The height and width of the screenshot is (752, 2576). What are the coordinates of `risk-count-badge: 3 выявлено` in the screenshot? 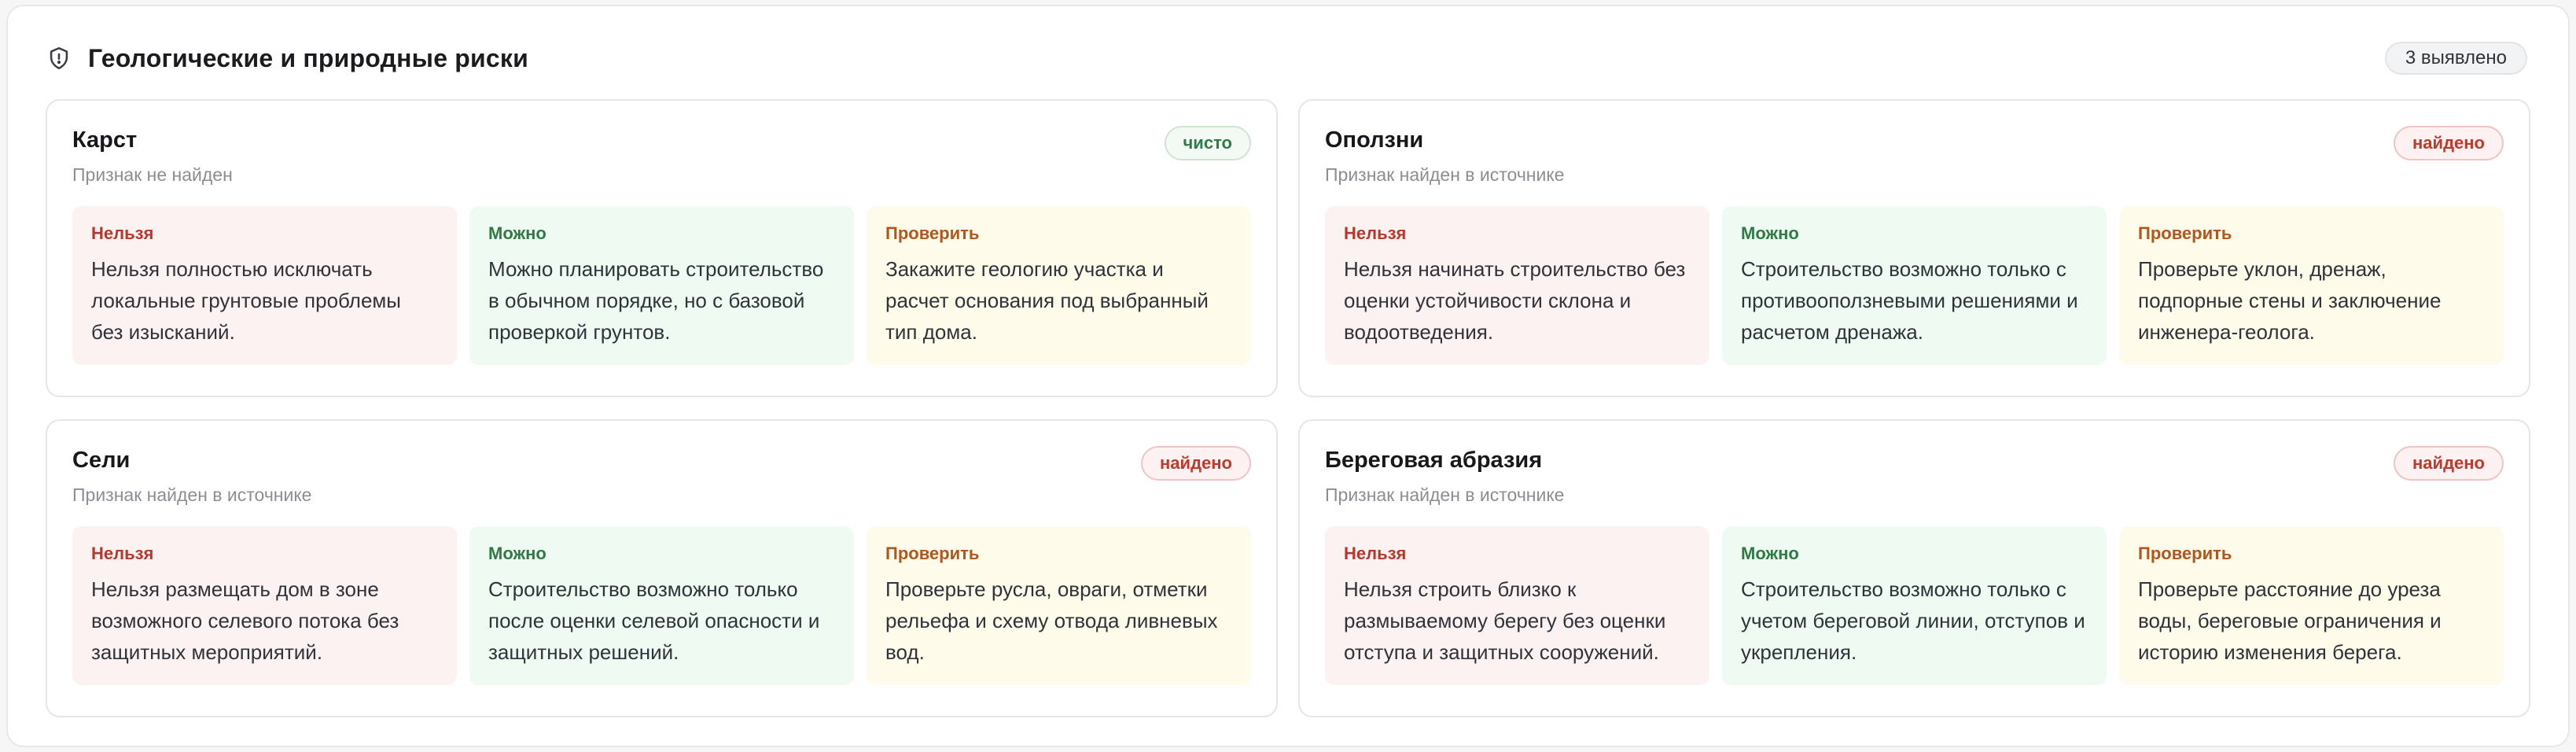 It's located at (2455, 58).